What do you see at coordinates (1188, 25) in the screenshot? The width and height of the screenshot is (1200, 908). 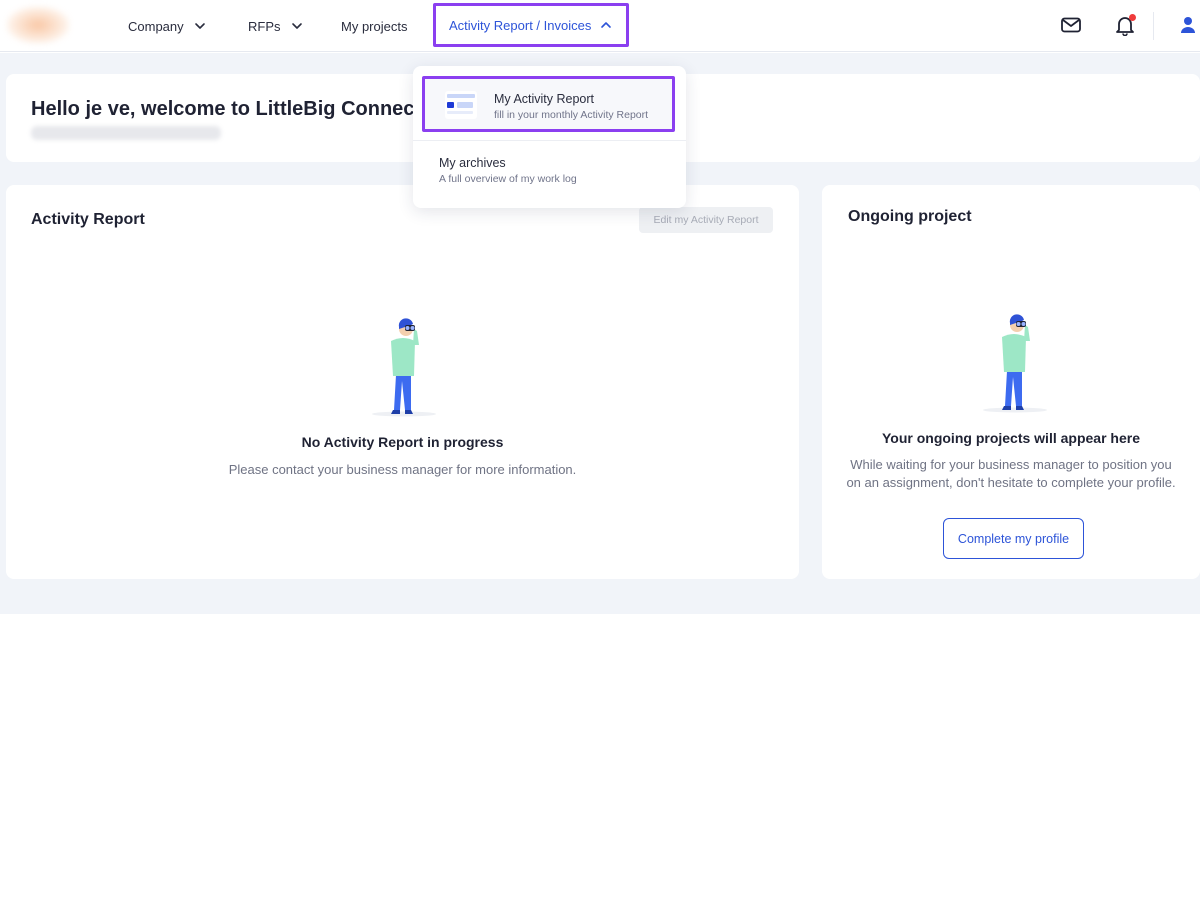 I see `user-icon` at bounding box center [1188, 25].